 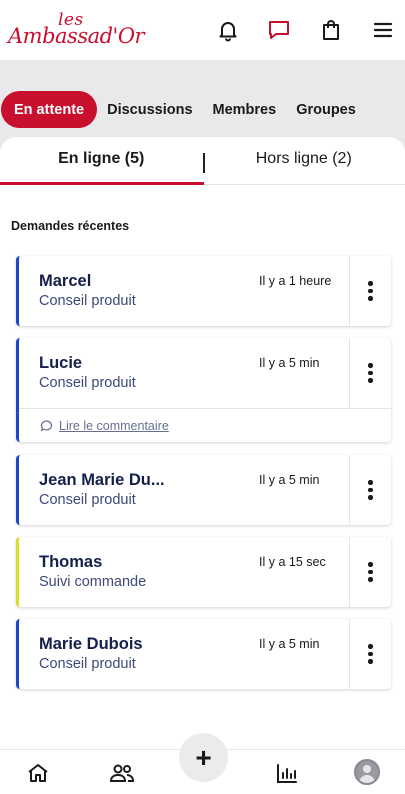 I want to click on filter-chips: En attente Discussions Membres Groupes, so click(x=202, y=109).